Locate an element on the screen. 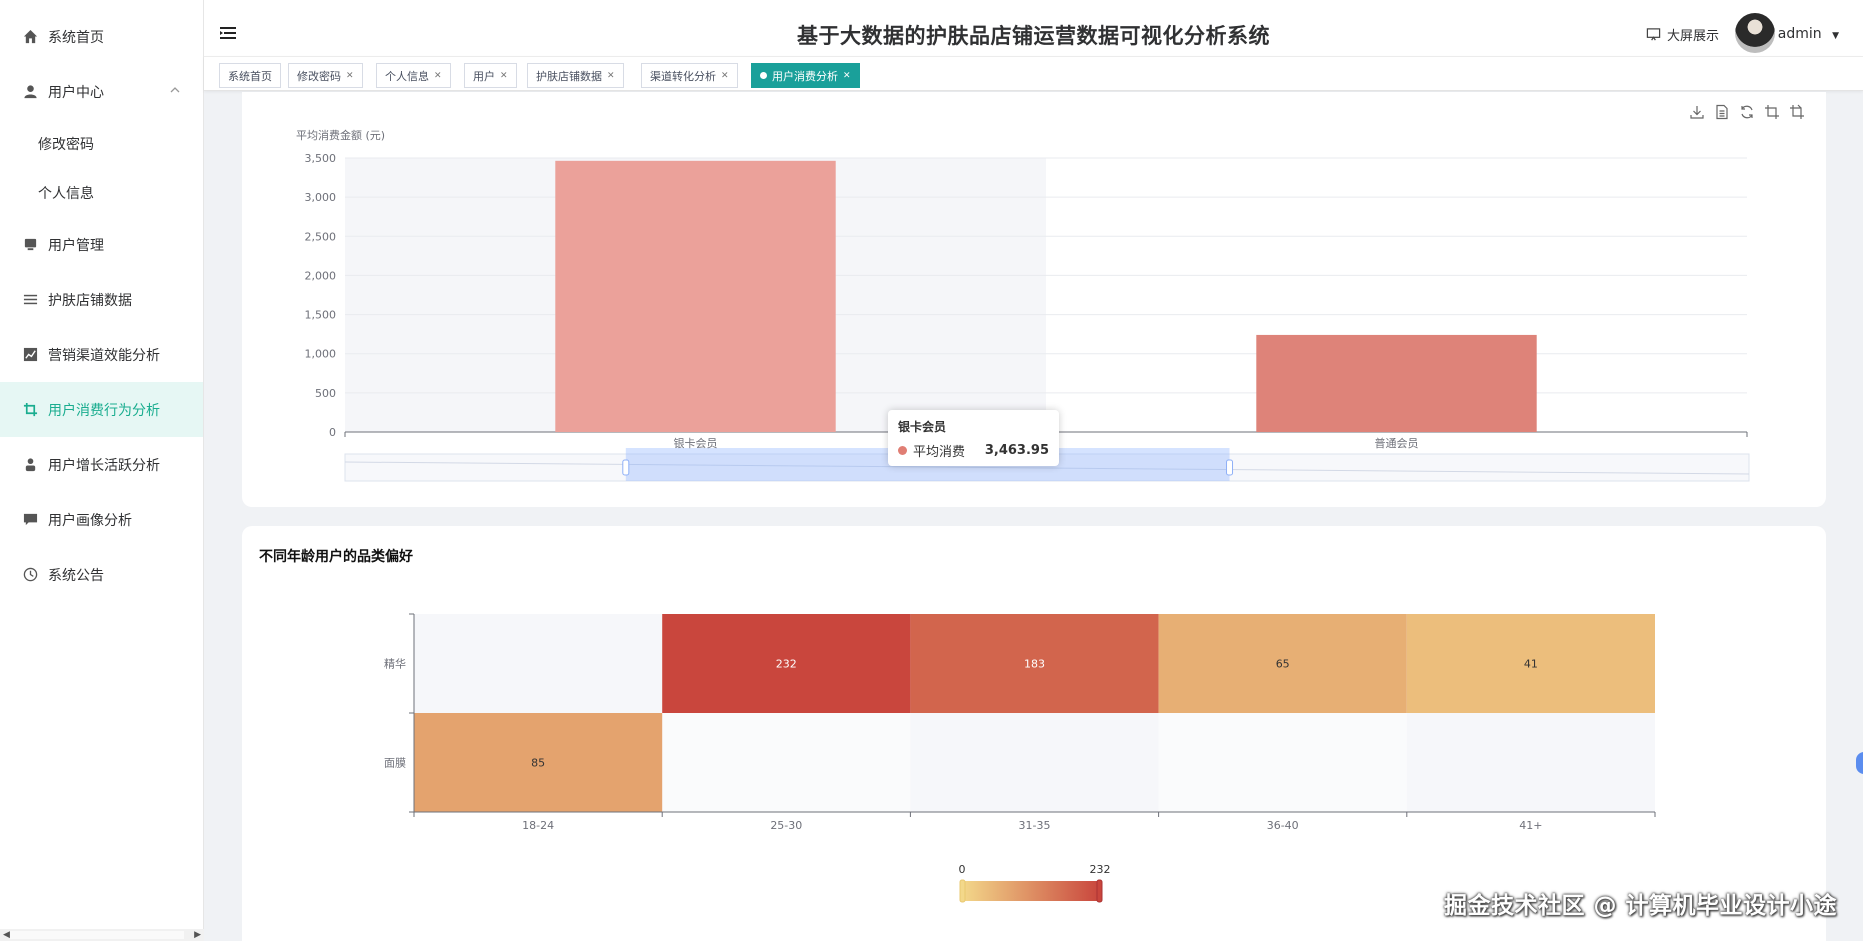 The image size is (1863, 941). home-icon is located at coordinates (30, 37).